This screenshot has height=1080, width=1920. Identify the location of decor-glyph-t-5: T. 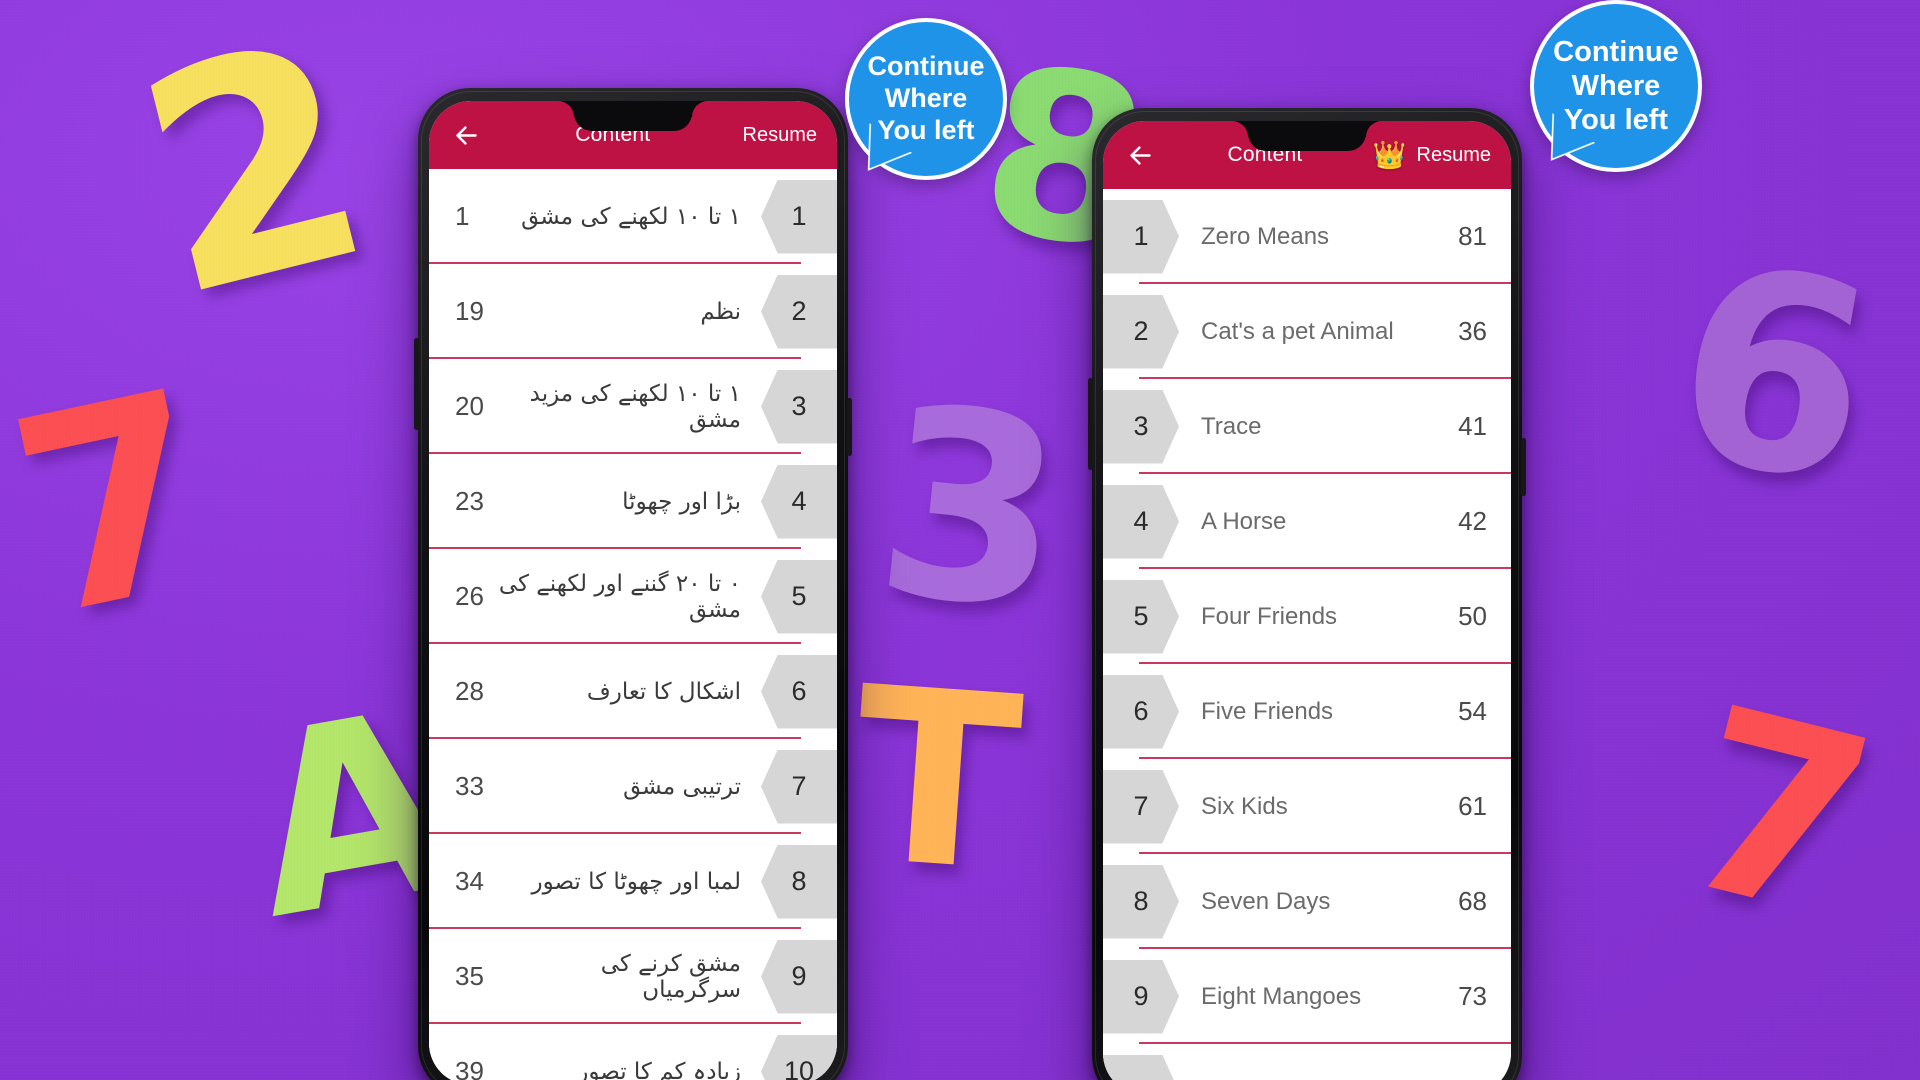
(937, 780).